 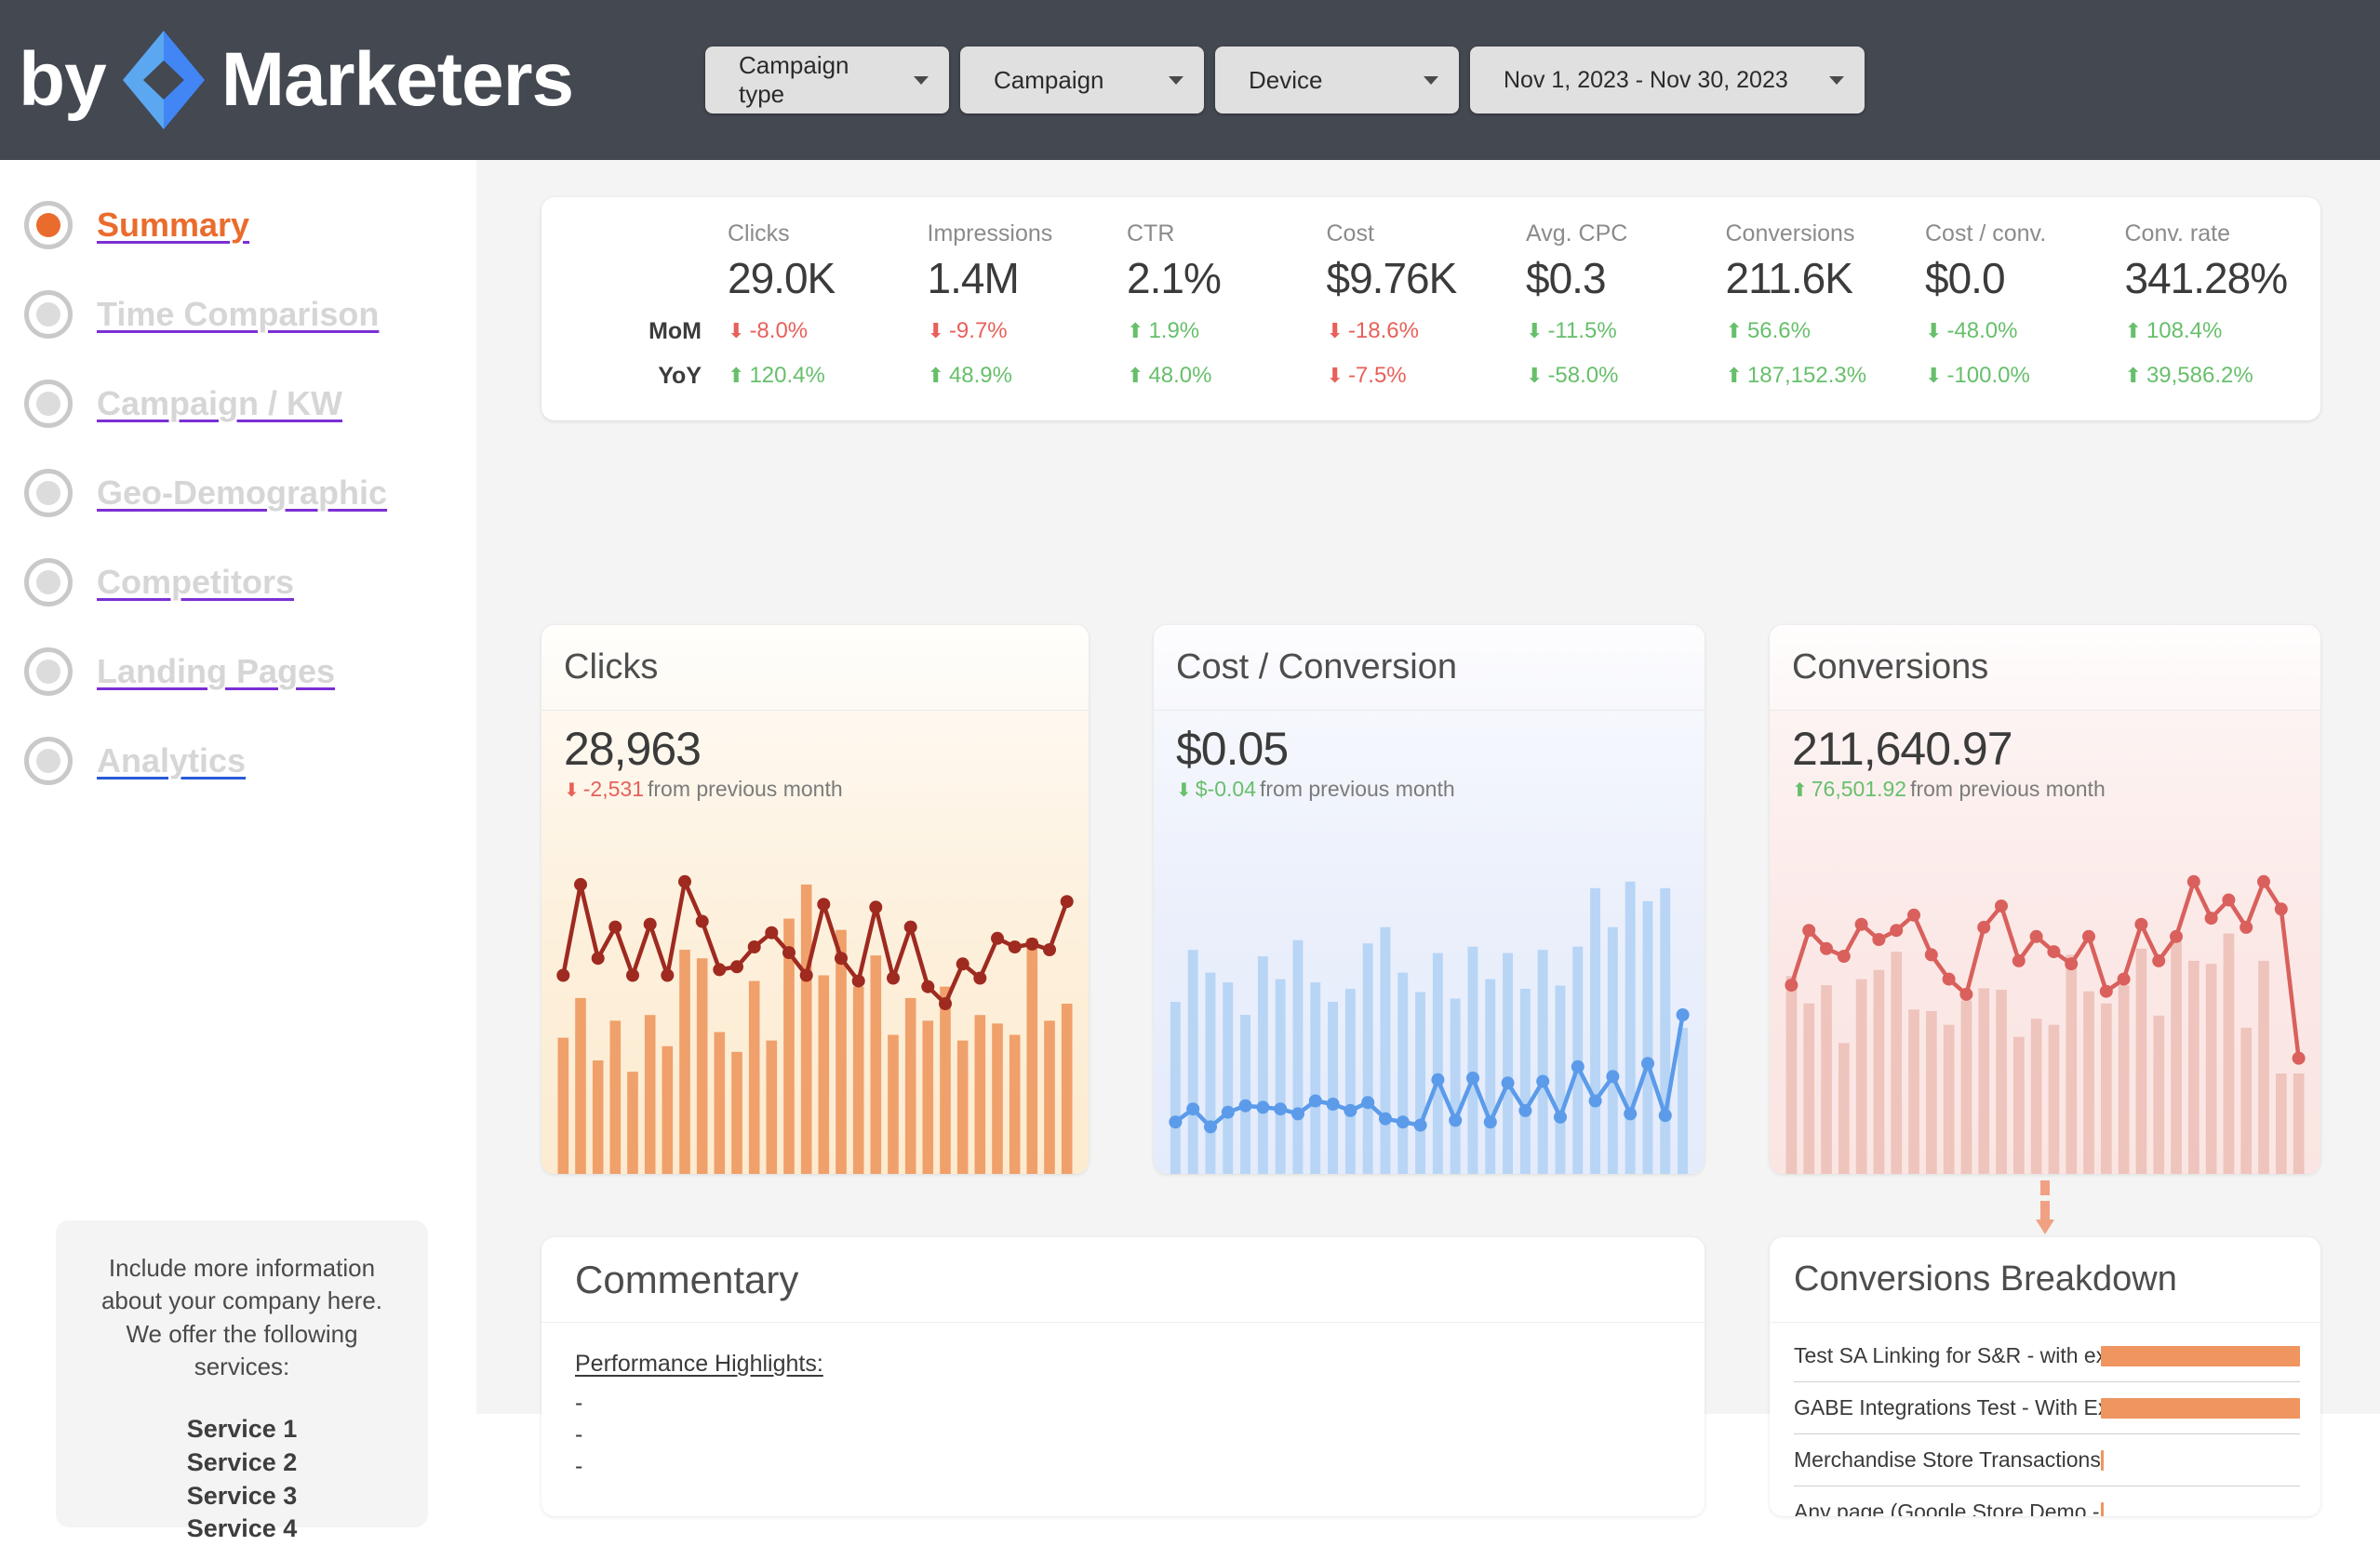 I want to click on kpi-mom-value: 56.6%, so click(x=1778, y=330).